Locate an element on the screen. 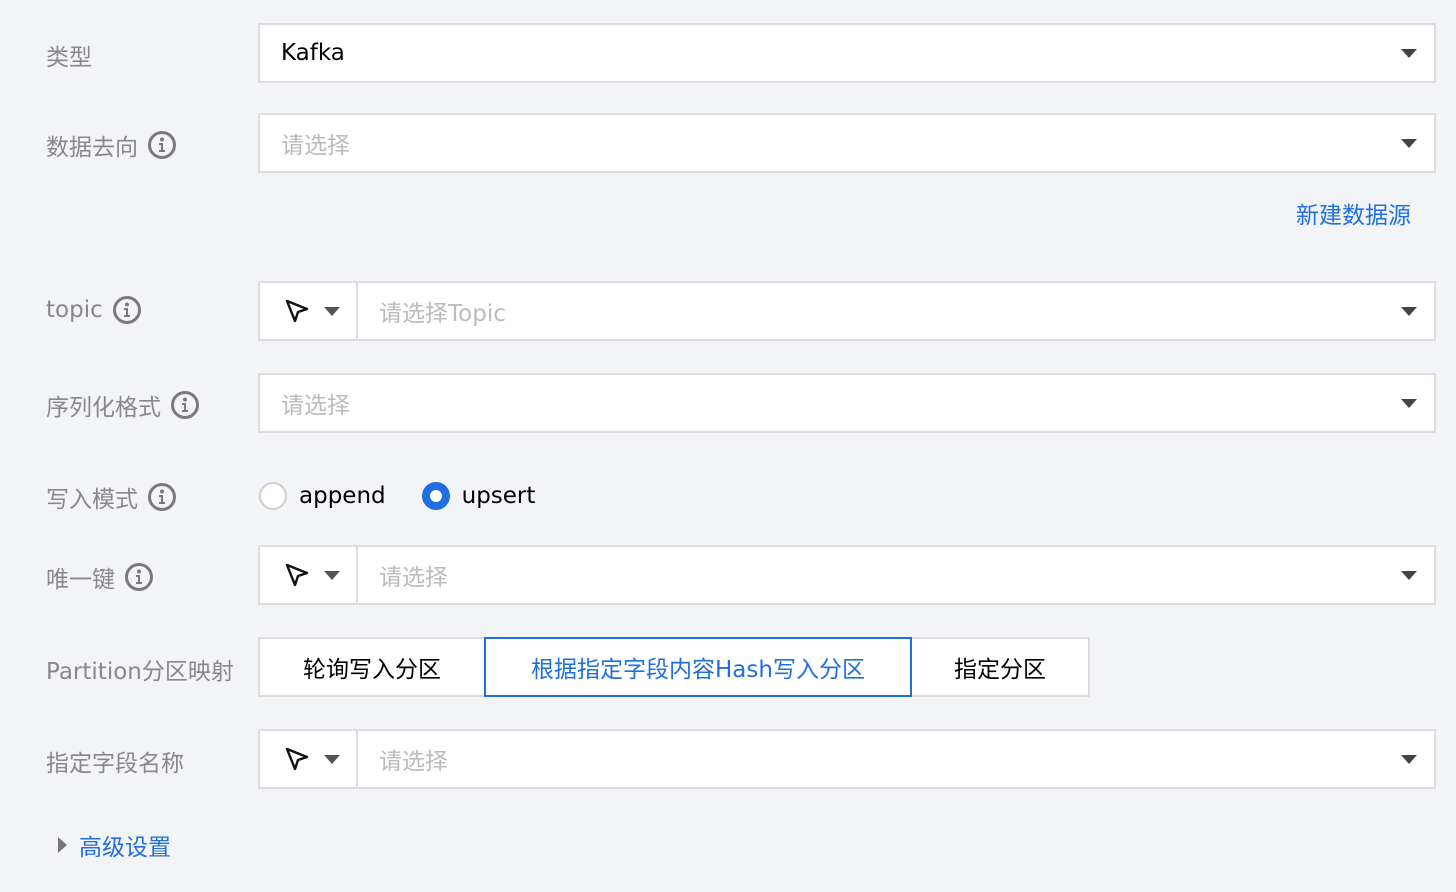 The image size is (1456, 892). field-name-placeholder: 请选择 is located at coordinates (413, 762).